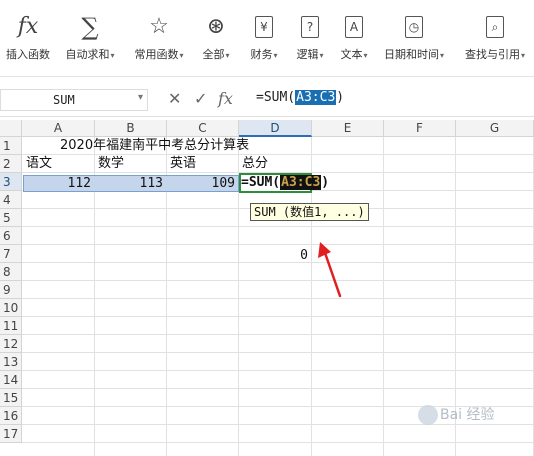 This screenshot has height=456, width=534. What do you see at coordinates (11, 236) in the screenshot?
I see `row-header-6: 6` at bounding box center [11, 236].